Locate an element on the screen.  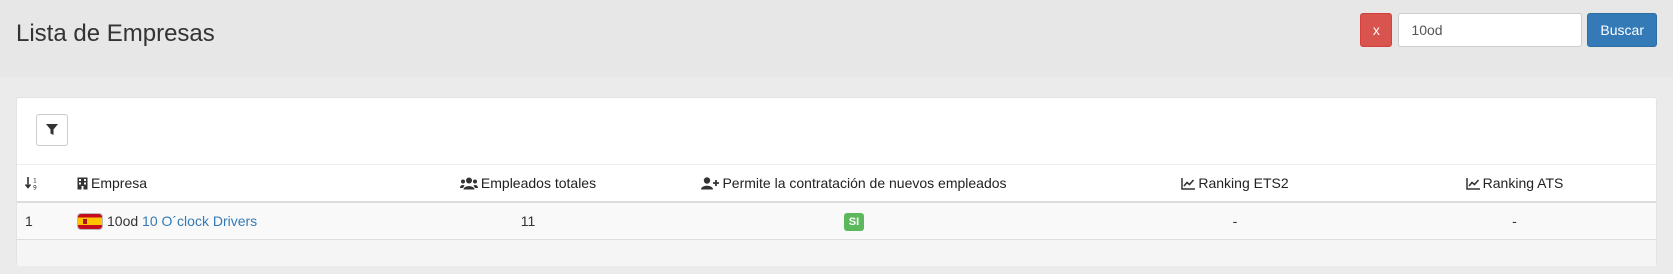
table-footer-row is located at coordinates (836, 252).